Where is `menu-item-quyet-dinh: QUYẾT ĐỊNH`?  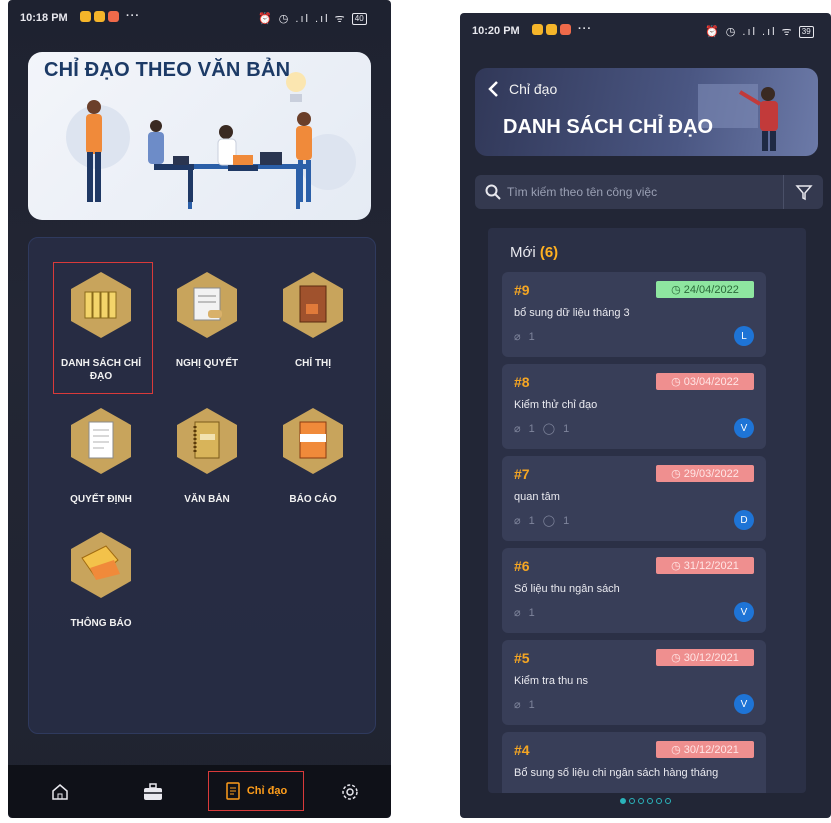 menu-item-quyet-dinh: QUYẾT ĐỊNH is located at coordinates (101, 456).